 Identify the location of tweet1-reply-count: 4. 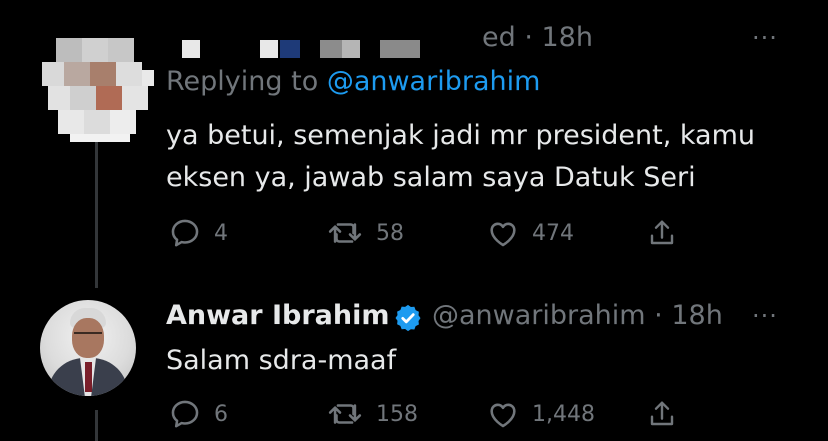
(221, 233).